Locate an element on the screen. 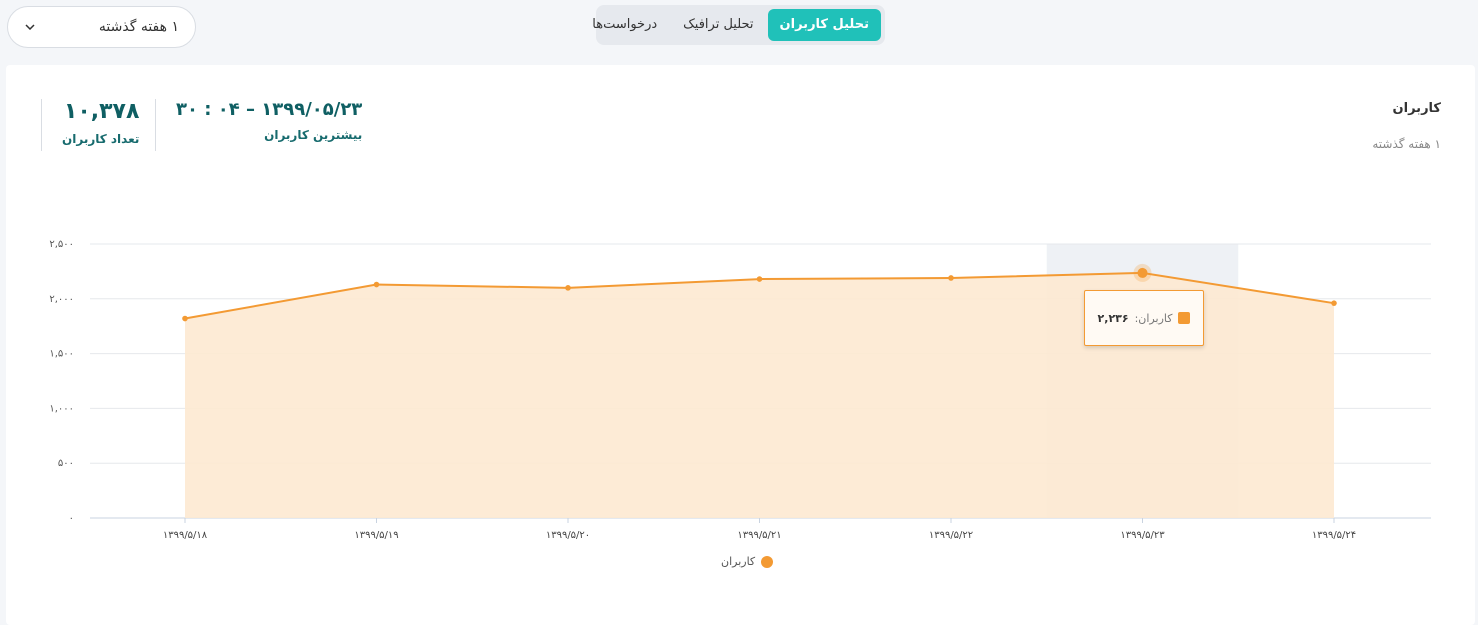 The image size is (1478, 625). period-select: ۱ هفته گذشته is located at coordinates (101, 27).